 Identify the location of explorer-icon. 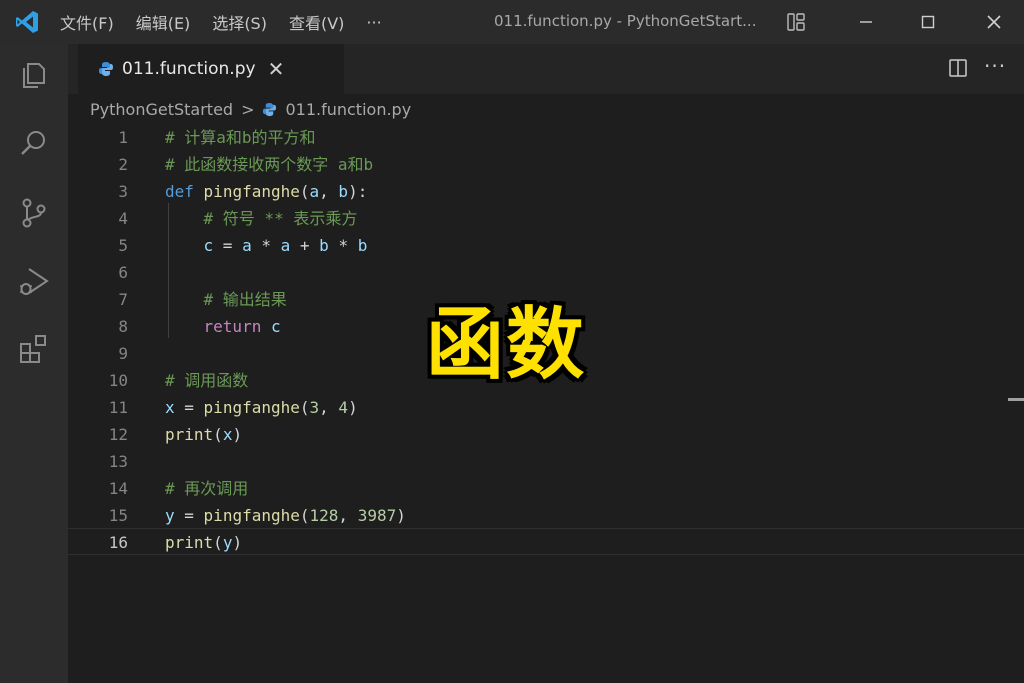
(34, 75).